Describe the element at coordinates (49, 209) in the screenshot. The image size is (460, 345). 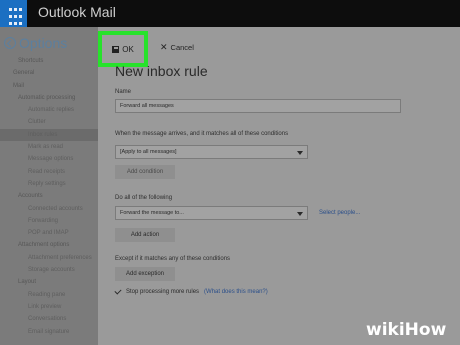
I see `sidebar-item: Connected accounts` at that location.